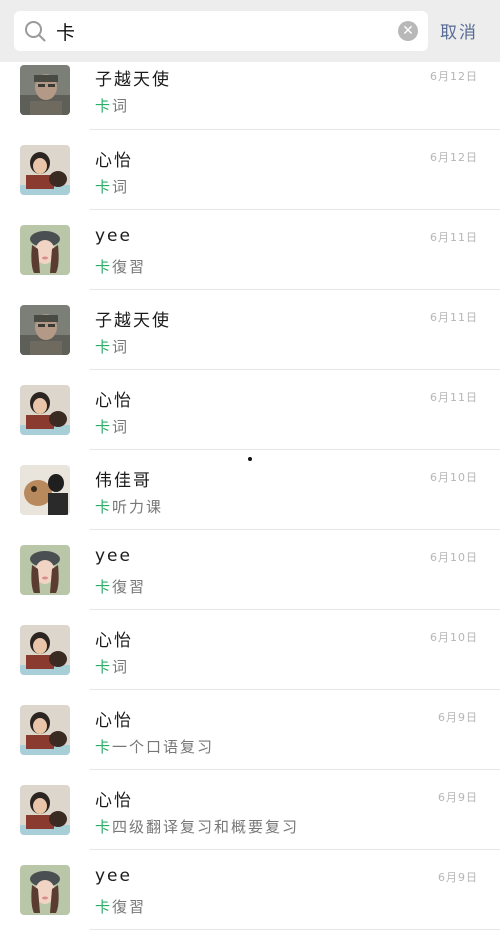 The width and height of the screenshot is (500, 930). Describe the element at coordinates (35, 31) in the screenshot. I see `search-icon` at that location.